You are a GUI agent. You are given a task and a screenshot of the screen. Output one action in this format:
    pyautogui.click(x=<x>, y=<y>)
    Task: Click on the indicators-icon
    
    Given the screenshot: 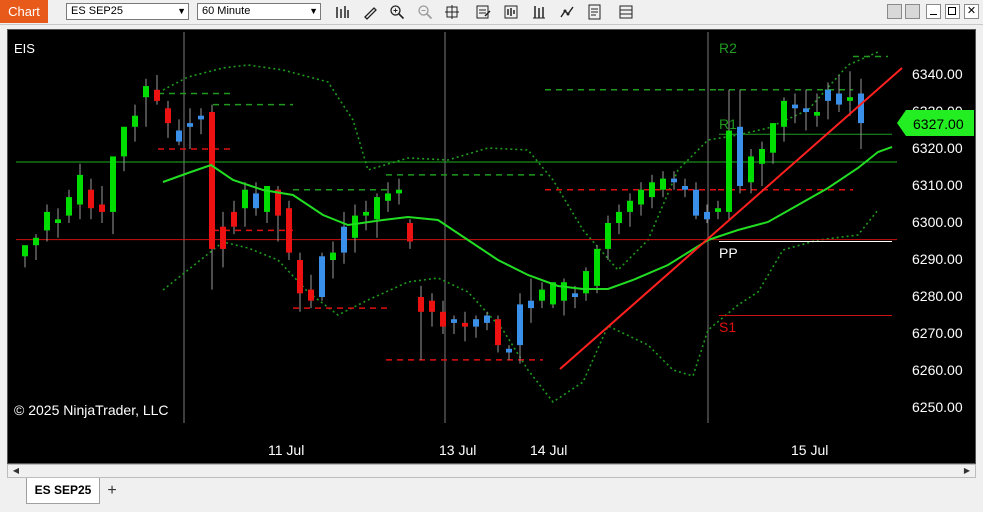 What is the action you would take?
    pyautogui.click(x=539, y=11)
    